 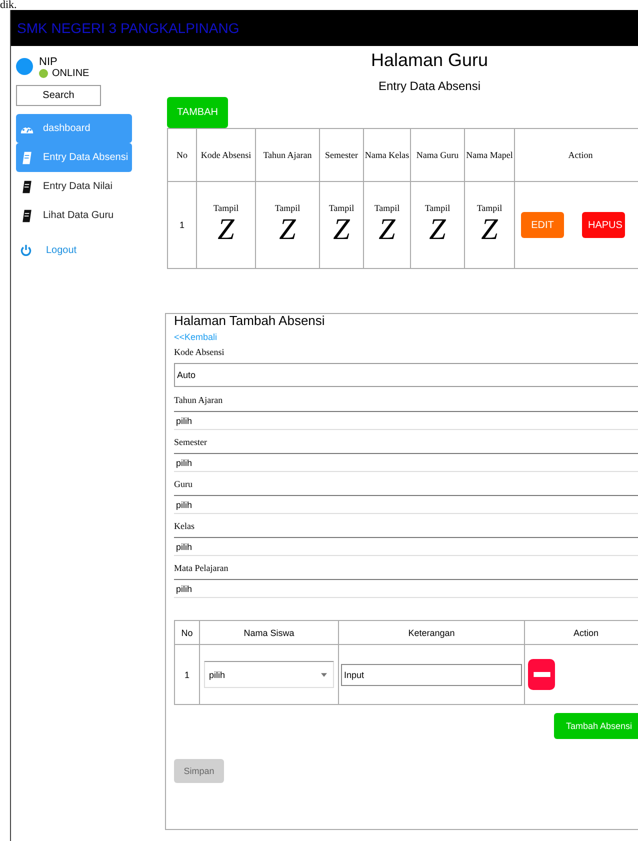 I want to click on avatar-icon, so click(x=24, y=66).